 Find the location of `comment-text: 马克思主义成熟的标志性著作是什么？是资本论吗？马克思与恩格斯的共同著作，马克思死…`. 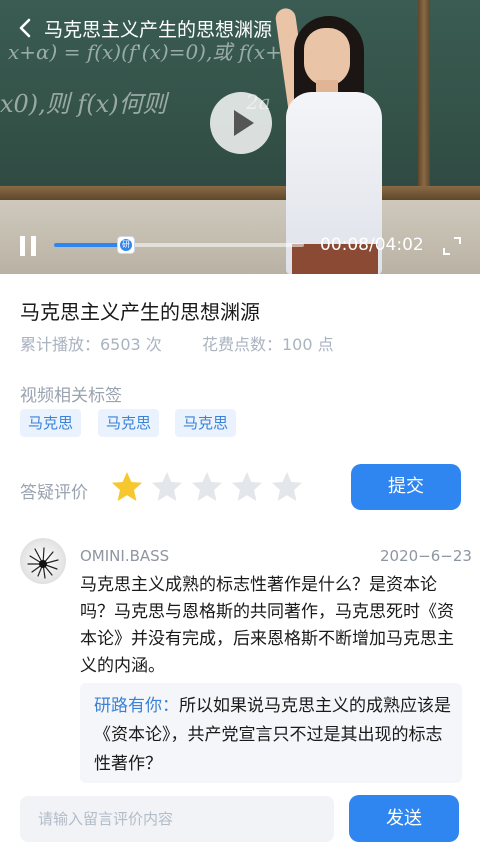

comment-text: 马克思主义成熟的标志性著作是什么？是资本论吗？马克思与恩格斯的共同著作，马克思死… is located at coordinates (267, 625).